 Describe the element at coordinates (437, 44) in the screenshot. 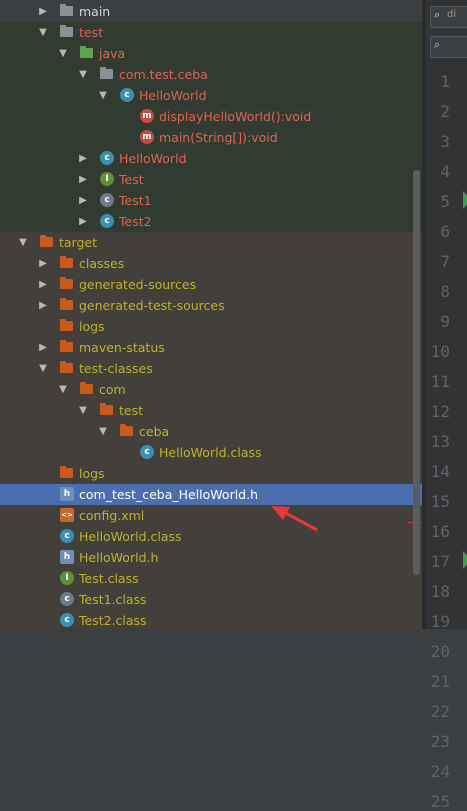

I see `filter-icon: ⌕` at that location.